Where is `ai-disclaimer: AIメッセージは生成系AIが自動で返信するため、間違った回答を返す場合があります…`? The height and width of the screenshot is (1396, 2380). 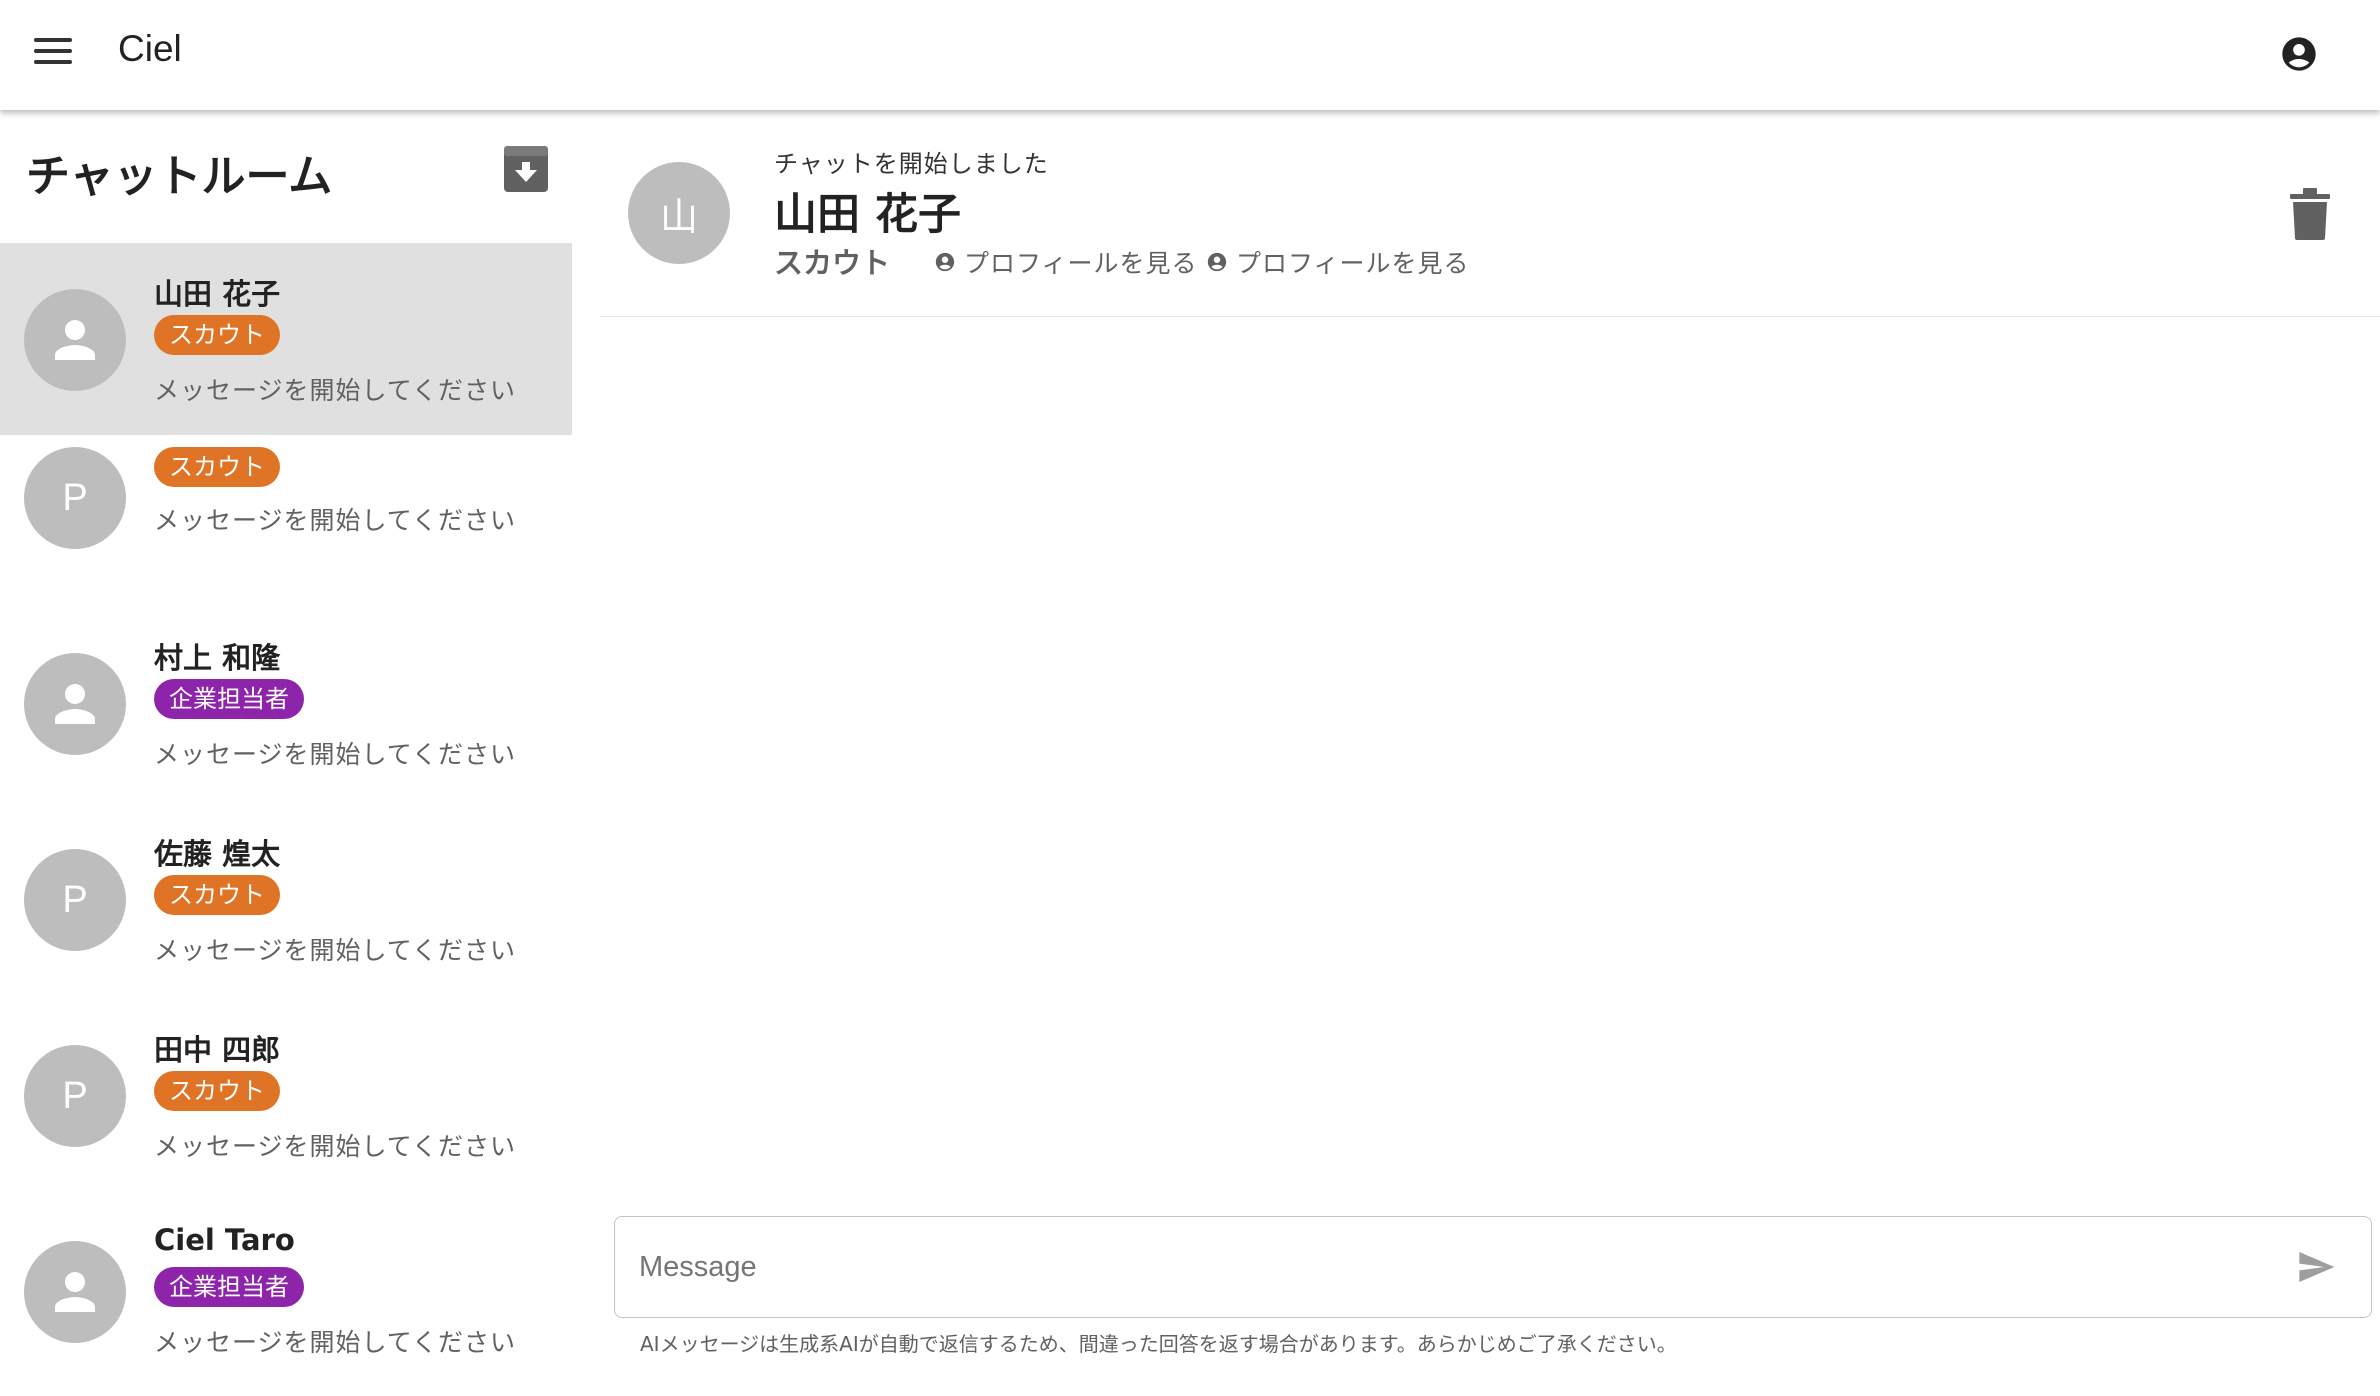 ai-disclaimer: AIメッセージは生成系AIが自動で返信するため、間違った回答を返す場合があります… is located at coordinates (1158, 1344).